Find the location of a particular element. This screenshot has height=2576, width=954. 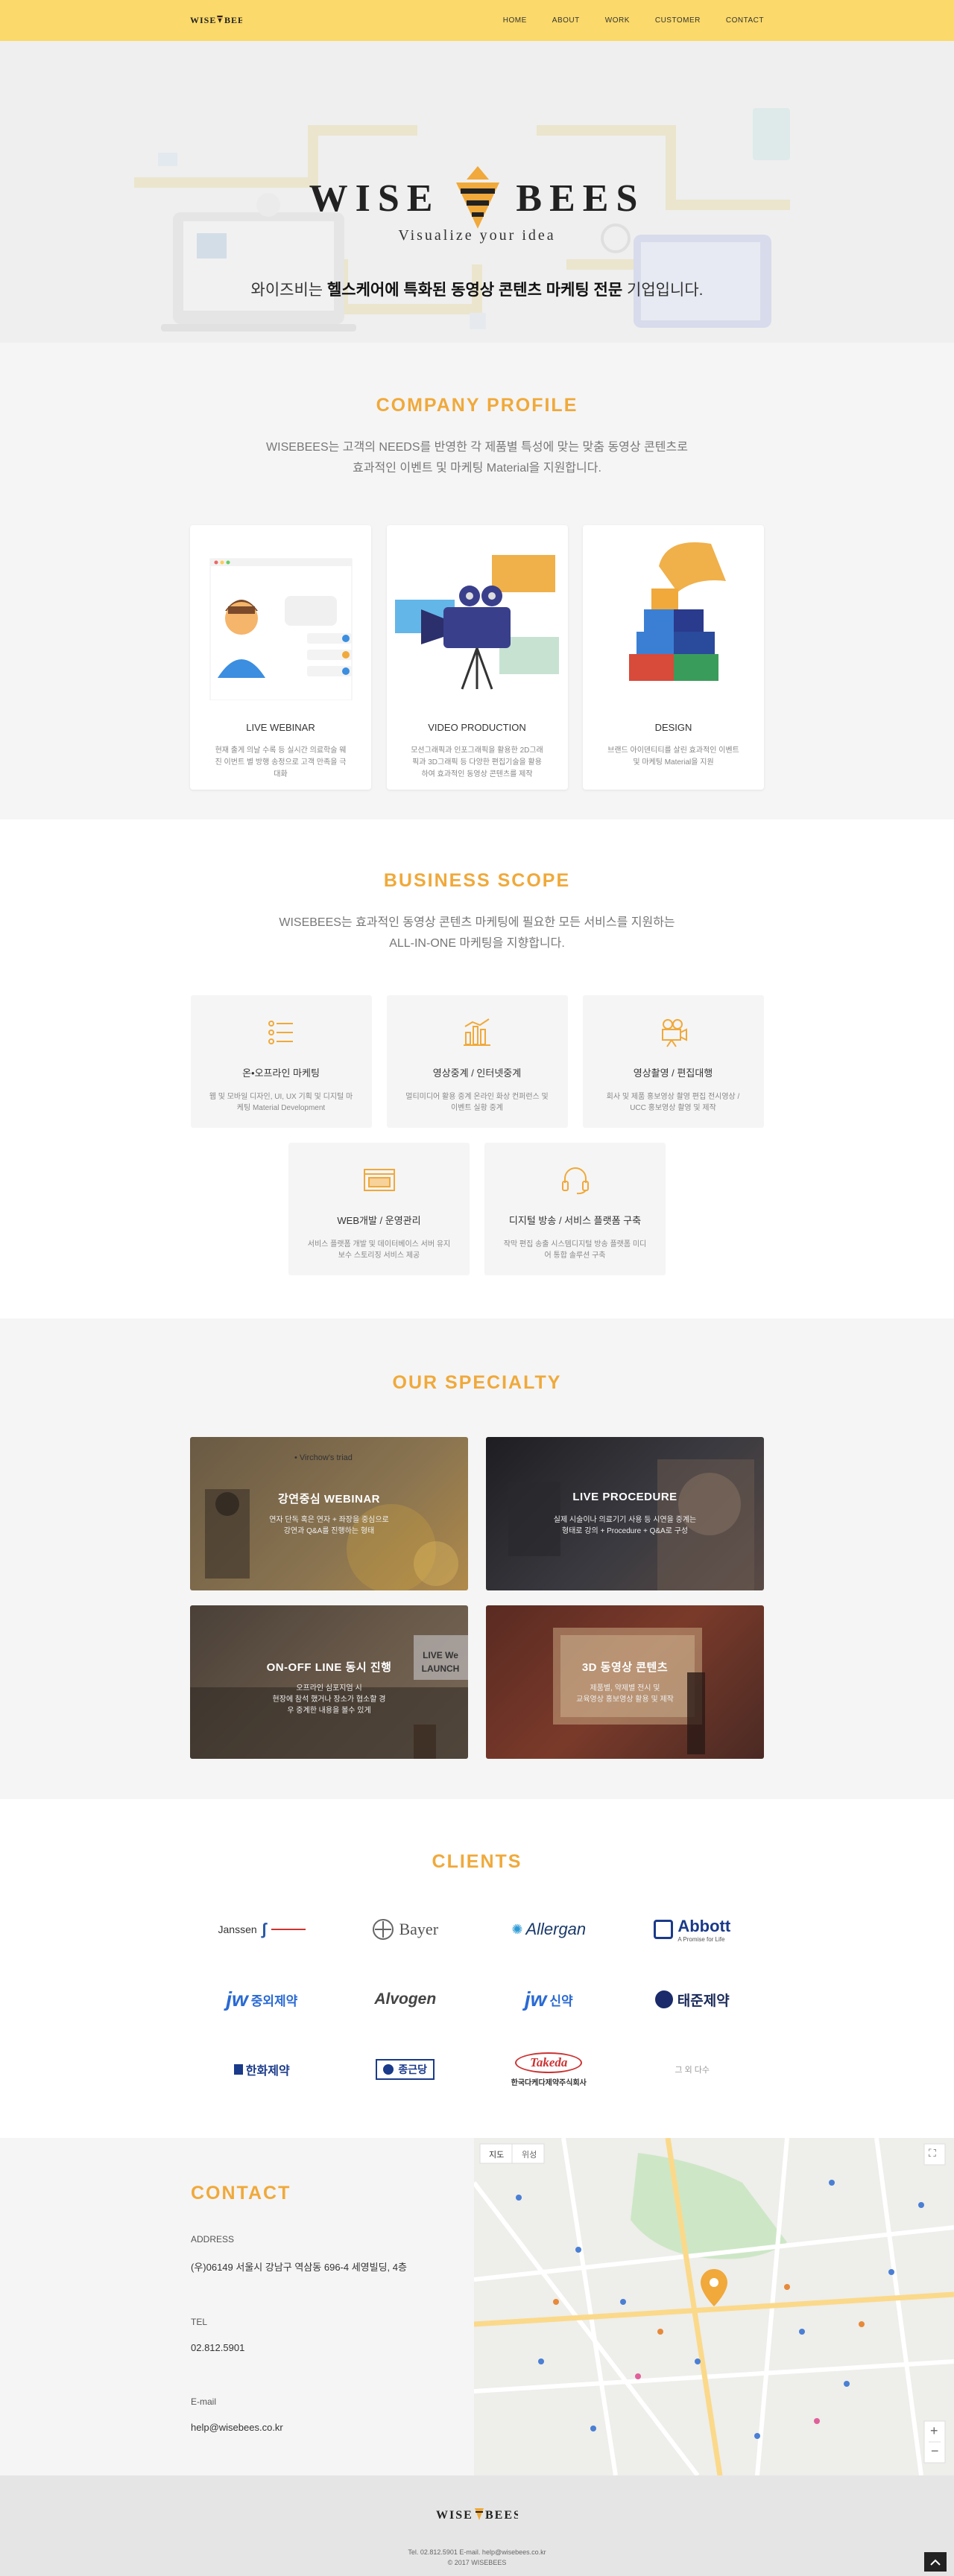

tel-value: 02.812.5901 is located at coordinates (218, 2348).